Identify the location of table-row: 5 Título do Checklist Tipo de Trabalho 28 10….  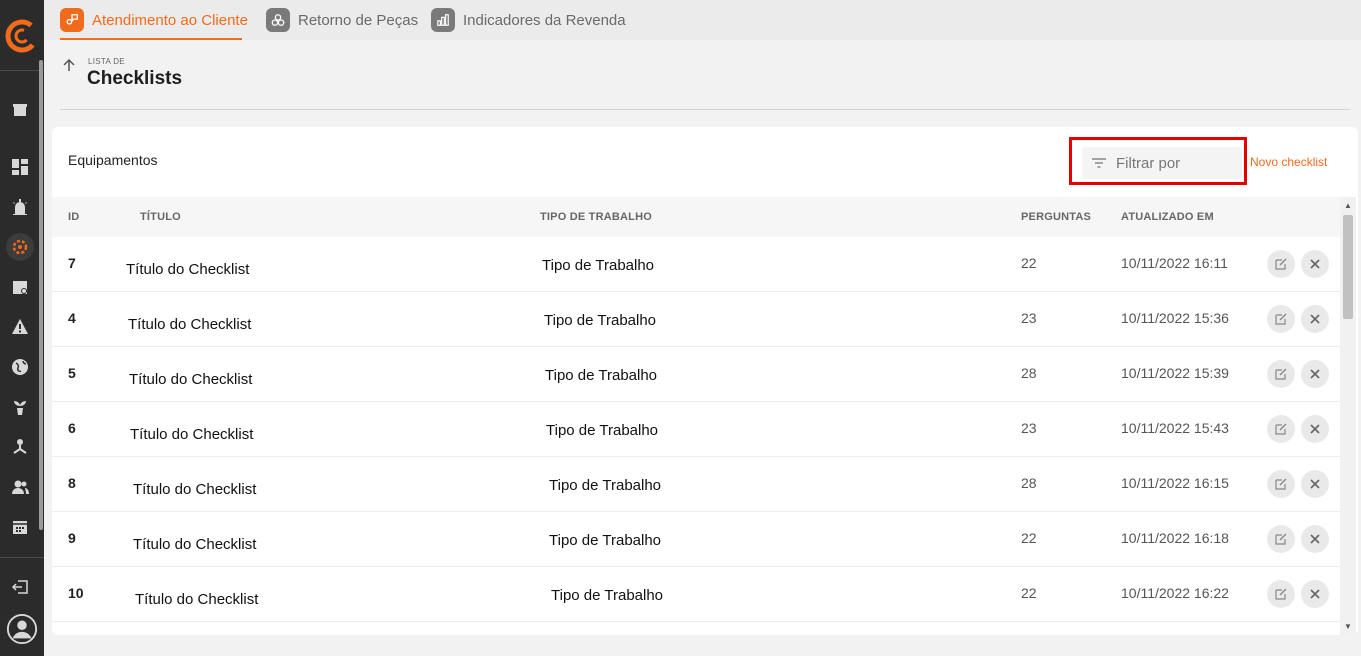
(697, 374).